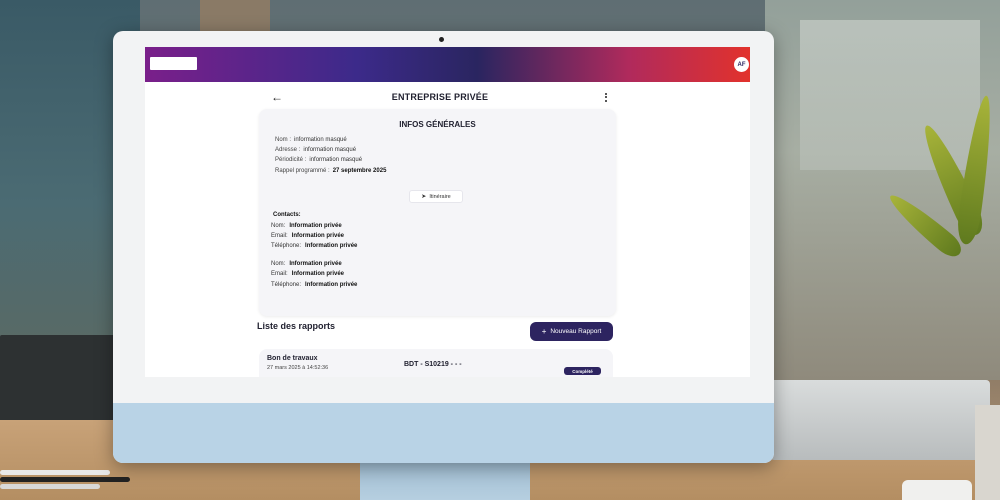 The image size is (1000, 500). I want to click on new-report-label: Nouveau Rapport, so click(576, 331).